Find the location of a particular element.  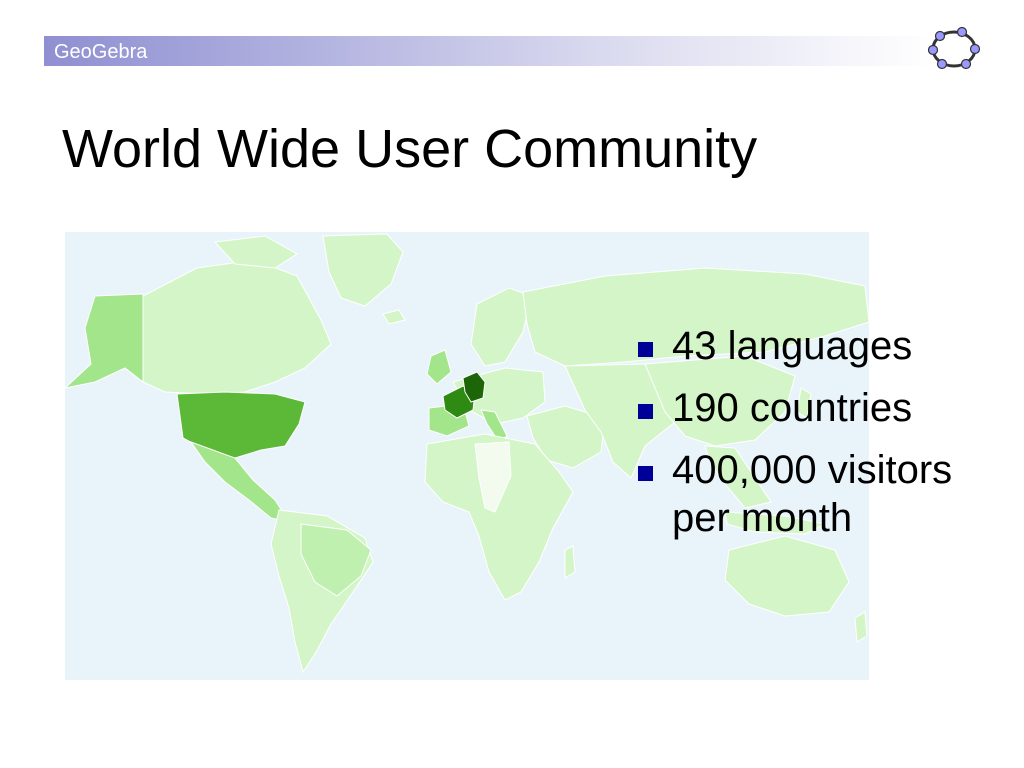

bullet-text: 190 countries is located at coordinates (792, 408).